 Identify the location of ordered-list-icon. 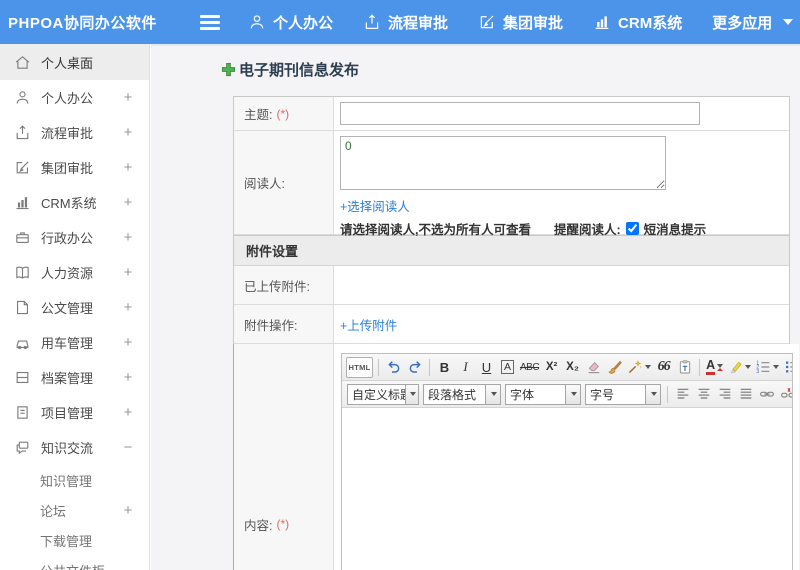
(767, 367).